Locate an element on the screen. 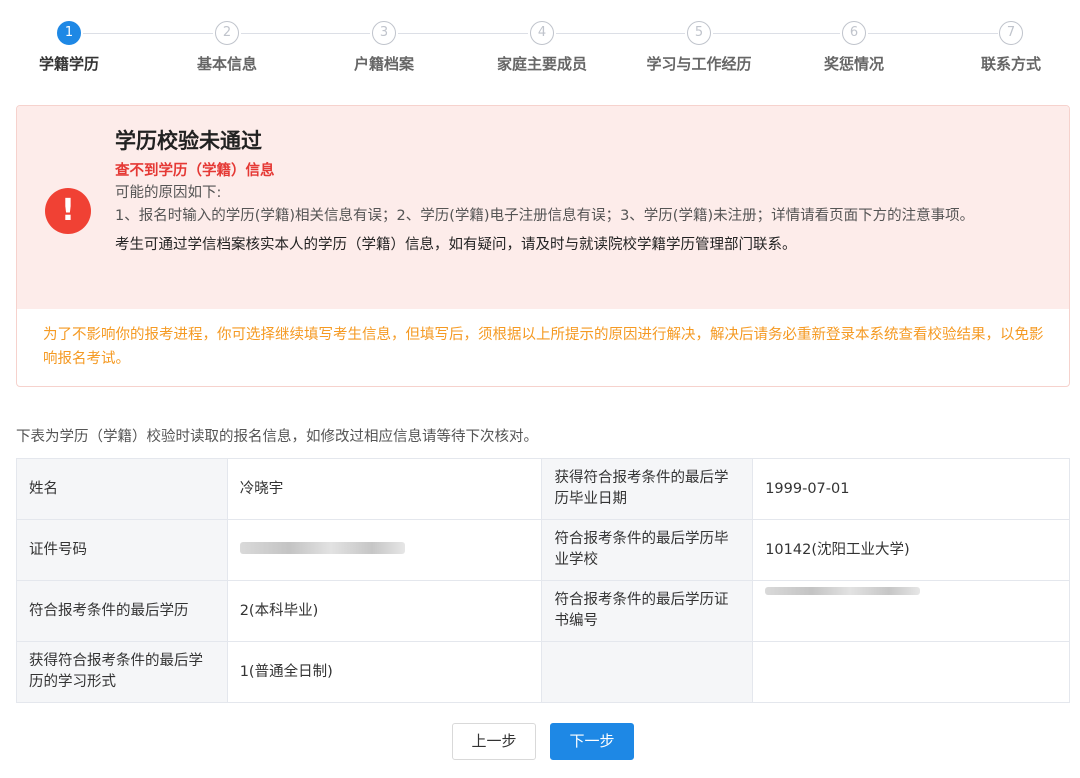  step-xuexi-gongzuo-jingli: 5 学习与工作经历 is located at coordinates (699, 47).